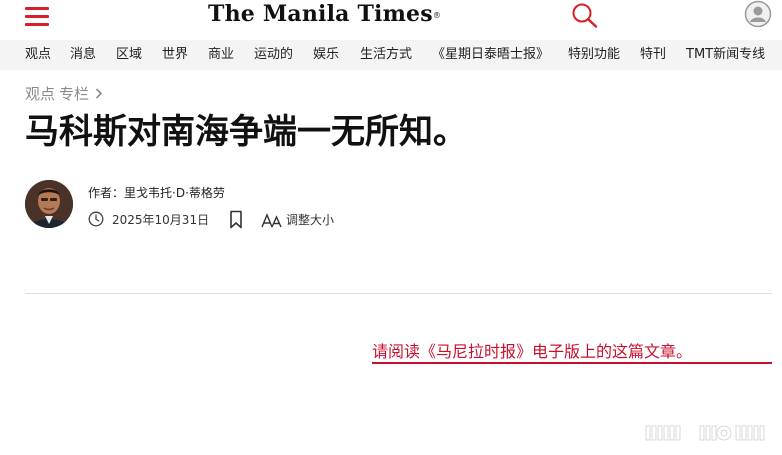 This screenshot has height=455, width=782. What do you see at coordinates (174, 193) in the screenshot?
I see `author-name: 里戈韦托·D·蒂格劳` at bounding box center [174, 193].